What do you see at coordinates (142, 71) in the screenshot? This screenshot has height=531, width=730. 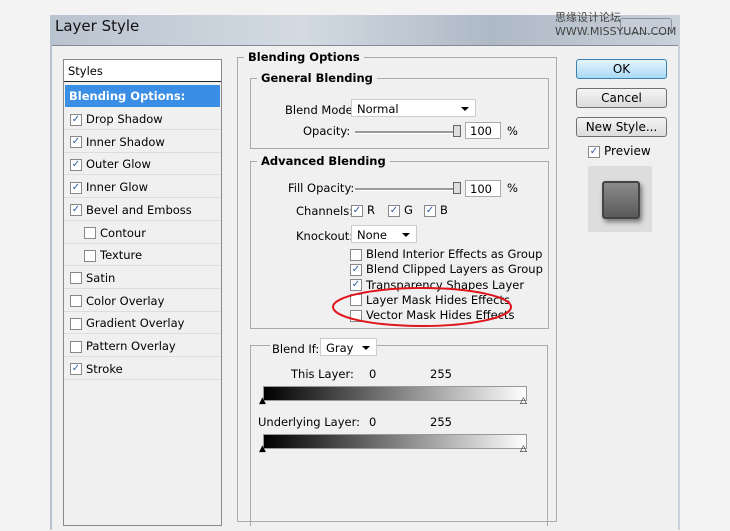 I see `styles-header: Styles` at bounding box center [142, 71].